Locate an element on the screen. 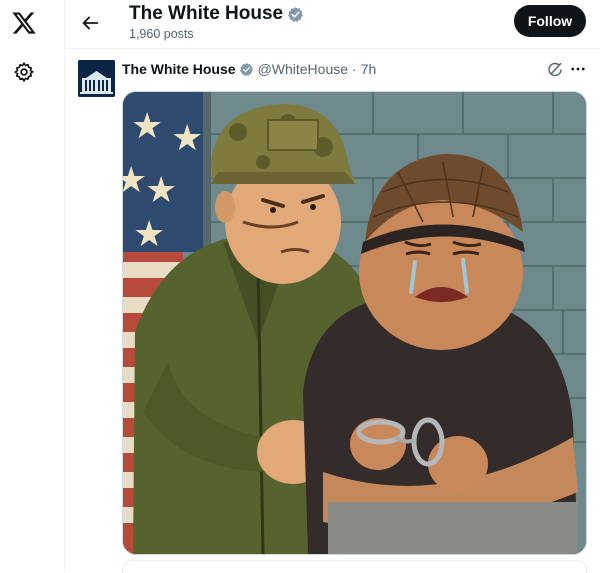  profile-title: The White House is located at coordinates (216, 14).